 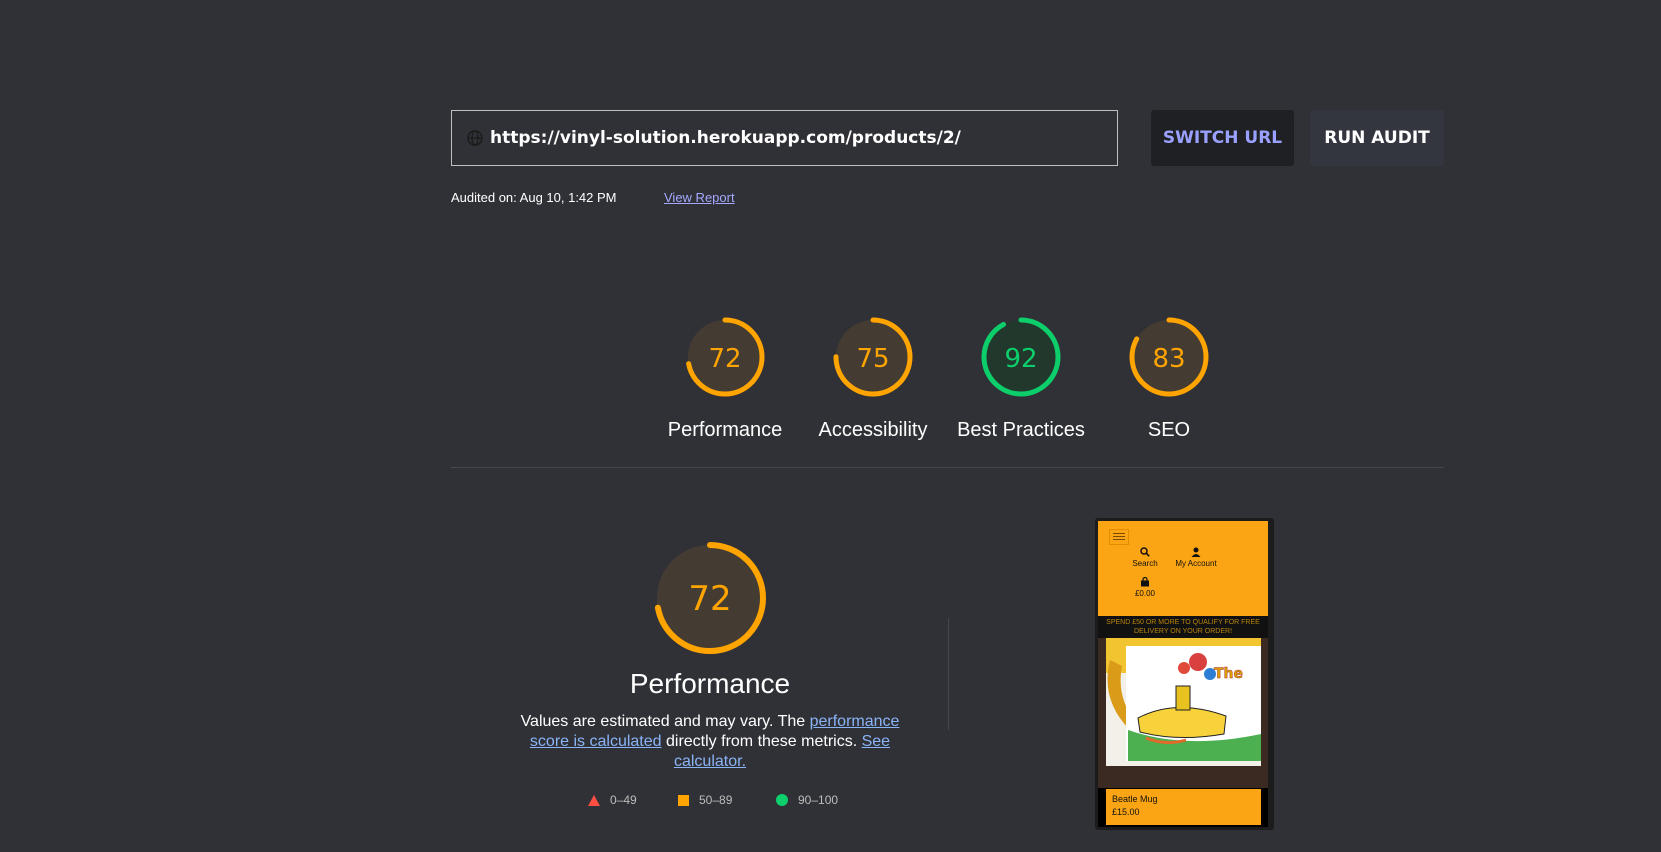 What do you see at coordinates (1196, 557) in the screenshot?
I see `account-item: My Account` at bounding box center [1196, 557].